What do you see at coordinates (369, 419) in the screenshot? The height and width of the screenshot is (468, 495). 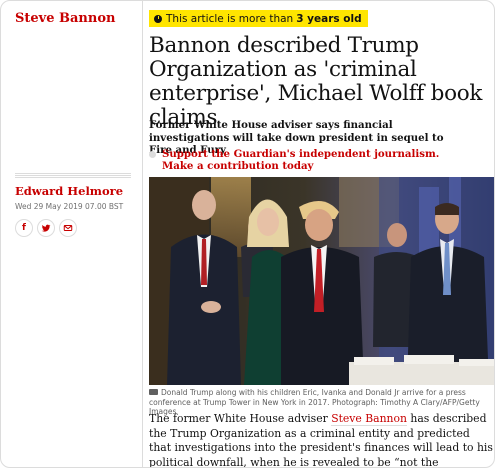 I see `steve-bannon-link: Steve Bannon` at bounding box center [369, 419].